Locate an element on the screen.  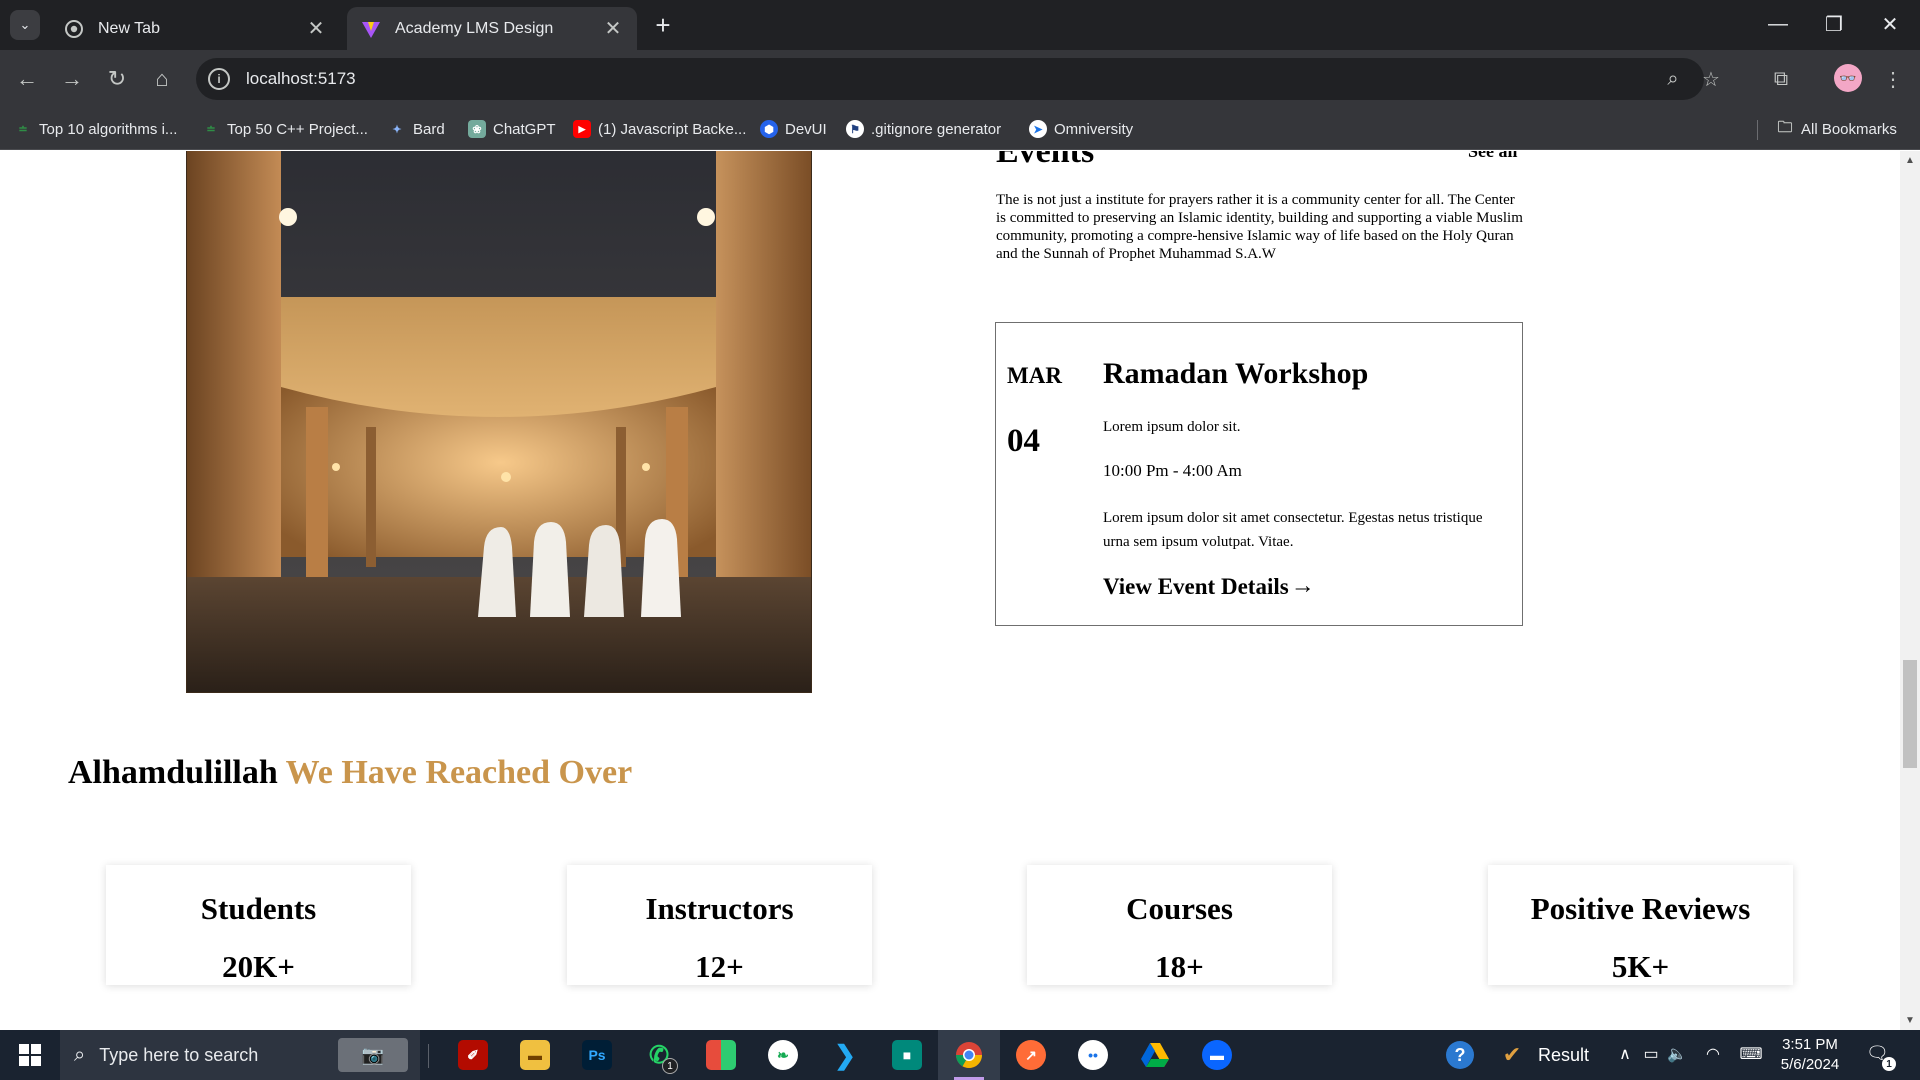
system-clock: 3:51 PM 5/6/2024 is located at coordinates (1810, 1055).